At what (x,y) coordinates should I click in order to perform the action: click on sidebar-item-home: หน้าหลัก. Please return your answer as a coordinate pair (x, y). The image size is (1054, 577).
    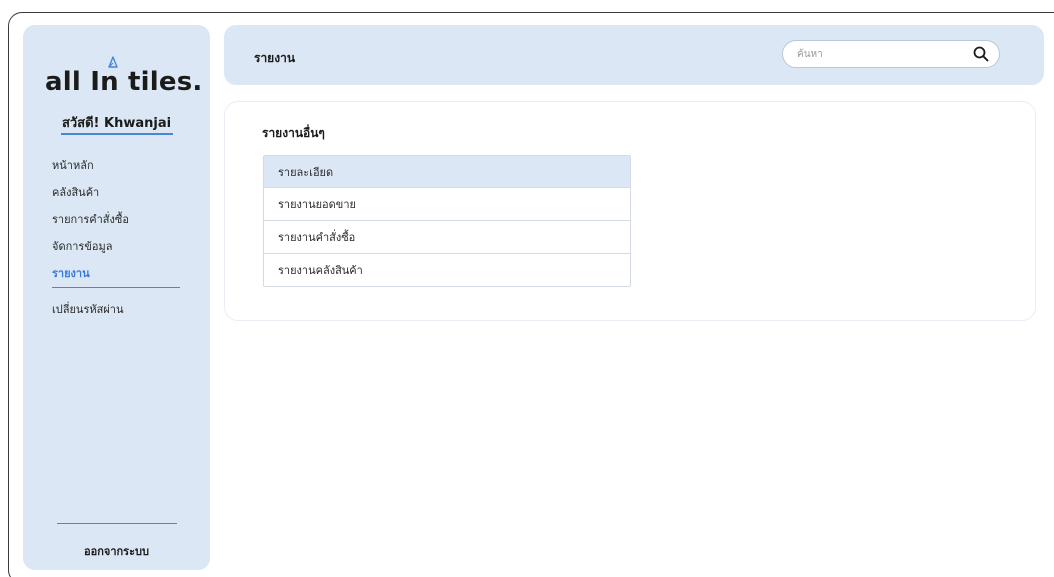
    Looking at the image, I should click on (127, 171).